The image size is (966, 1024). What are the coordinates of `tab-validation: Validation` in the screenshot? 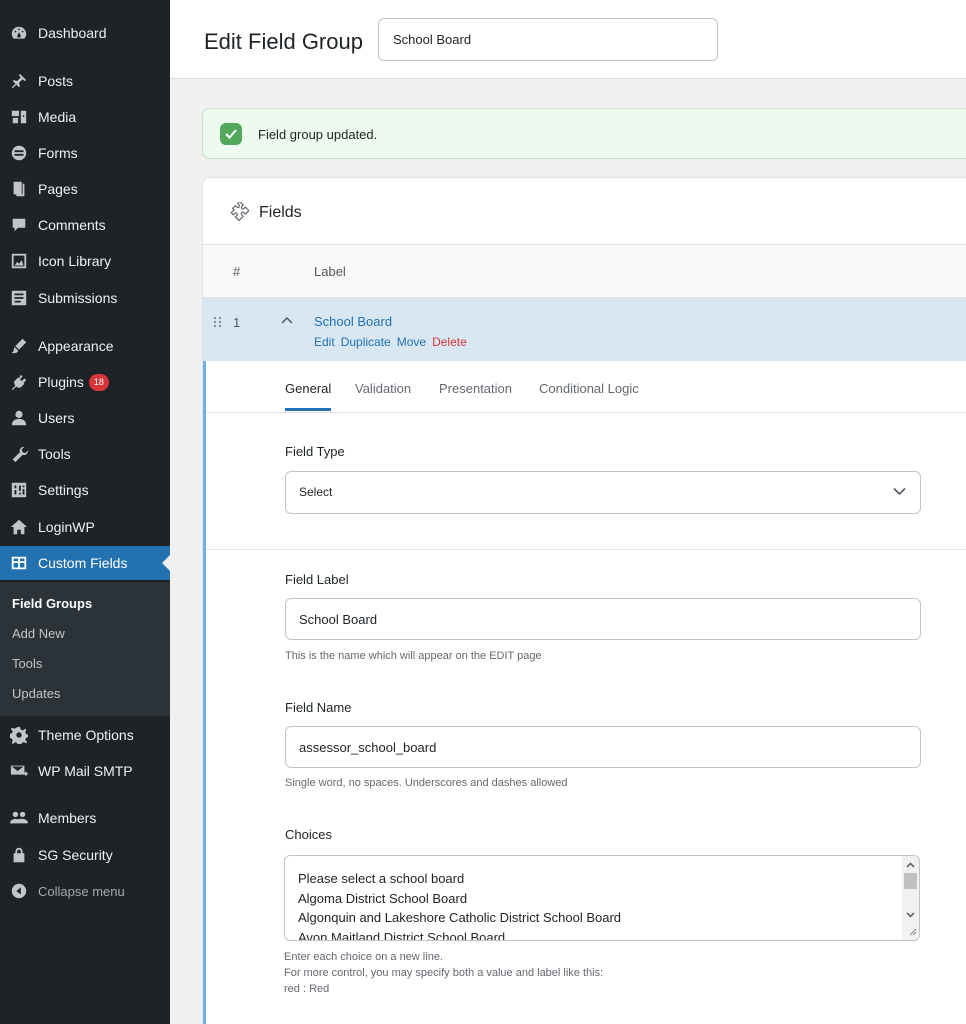 It's located at (383, 394).